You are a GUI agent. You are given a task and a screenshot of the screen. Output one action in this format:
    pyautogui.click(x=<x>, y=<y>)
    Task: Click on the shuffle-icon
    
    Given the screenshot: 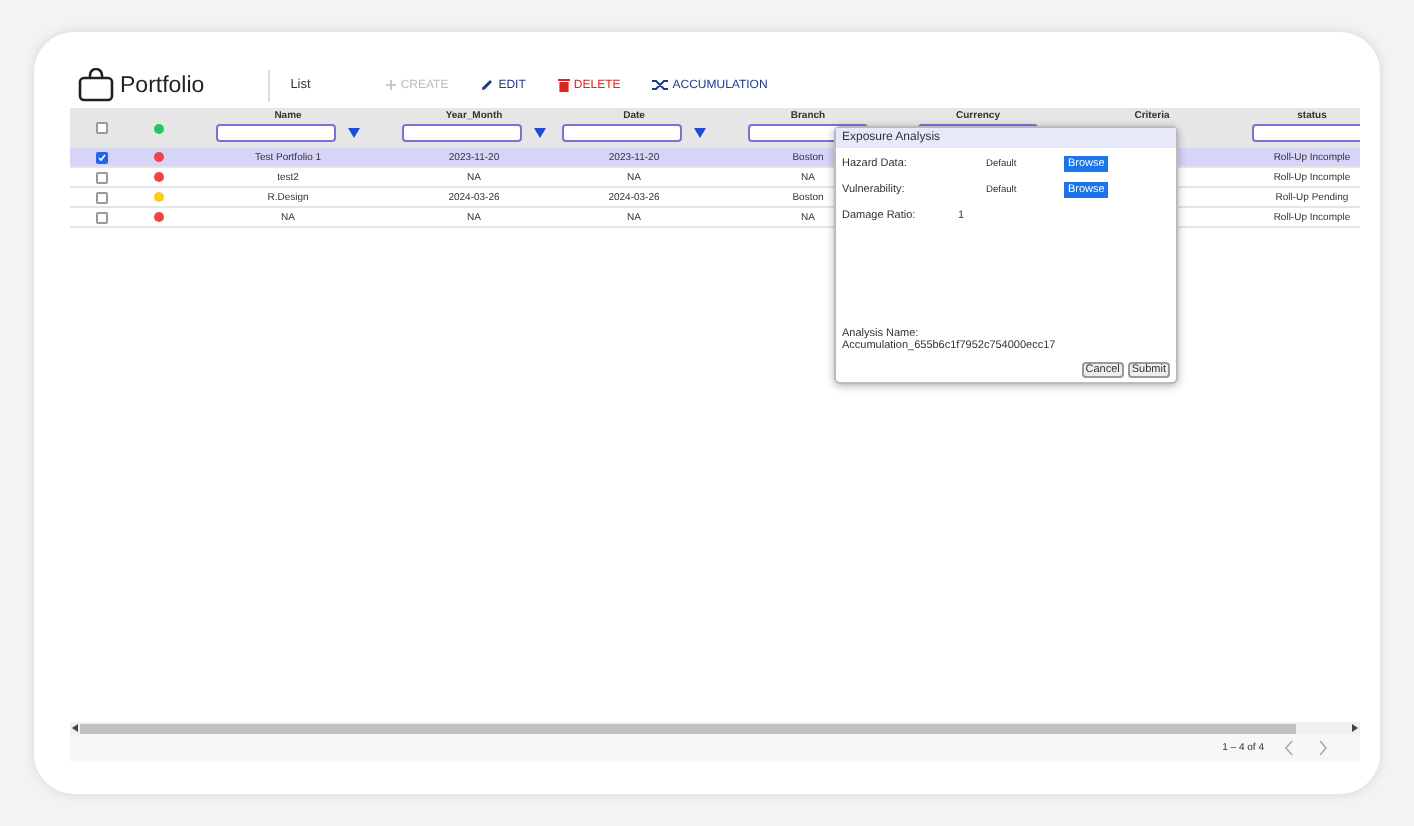 What is the action you would take?
    pyautogui.click(x=660, y=85)
    